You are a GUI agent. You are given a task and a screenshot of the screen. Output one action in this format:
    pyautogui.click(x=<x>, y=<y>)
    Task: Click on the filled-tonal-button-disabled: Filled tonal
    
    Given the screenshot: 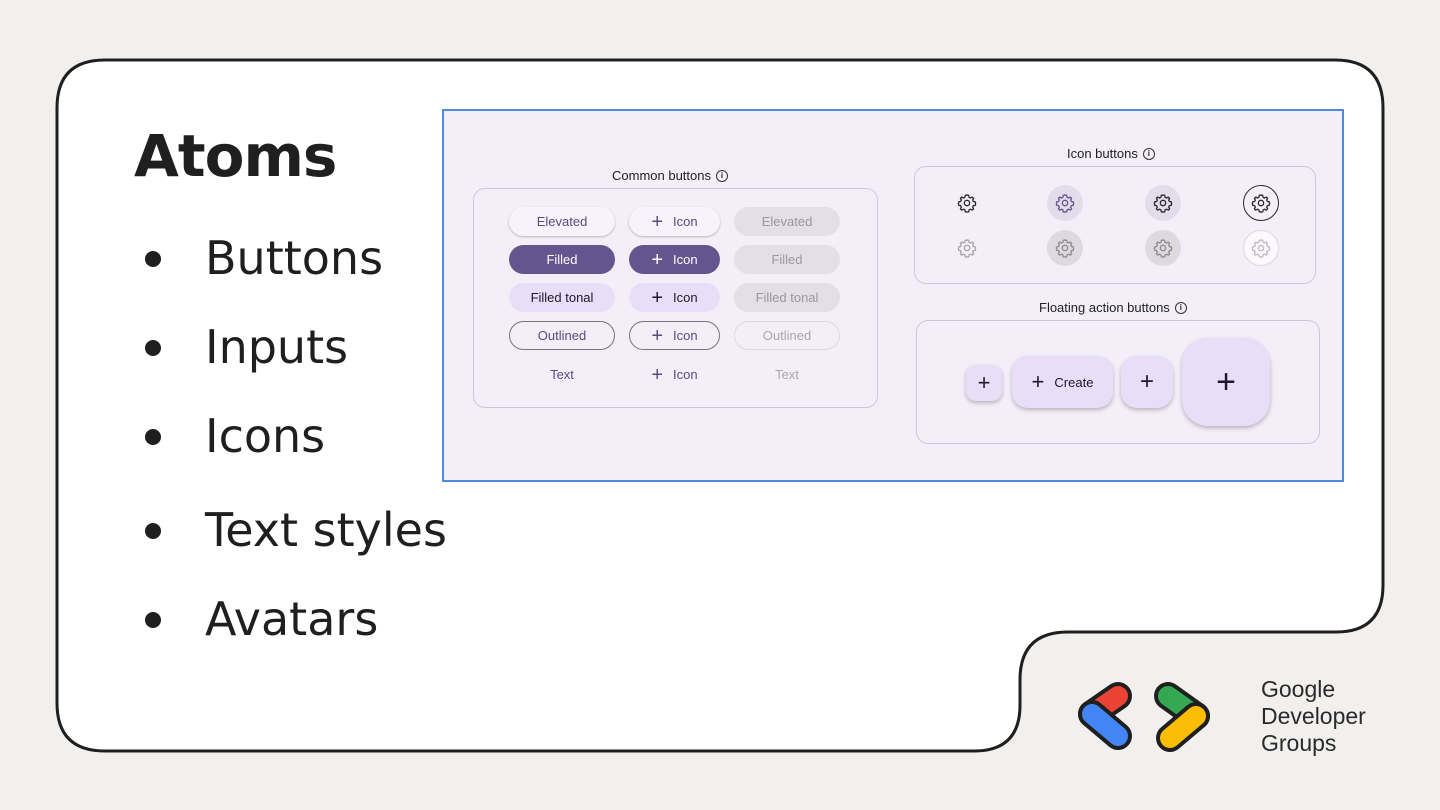 What is the action you would take?
    pyautogui.click(x=787, y=297)
    